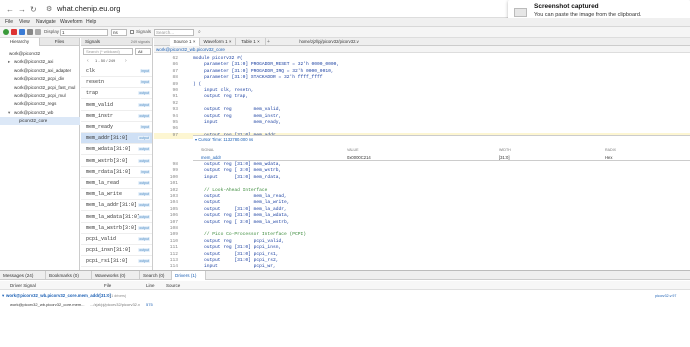  Describe the element at coordinates (40, 88) in the screenshot. I see `hierarchy-item: work@picorv32_pcpi_fast_mul` at that location.